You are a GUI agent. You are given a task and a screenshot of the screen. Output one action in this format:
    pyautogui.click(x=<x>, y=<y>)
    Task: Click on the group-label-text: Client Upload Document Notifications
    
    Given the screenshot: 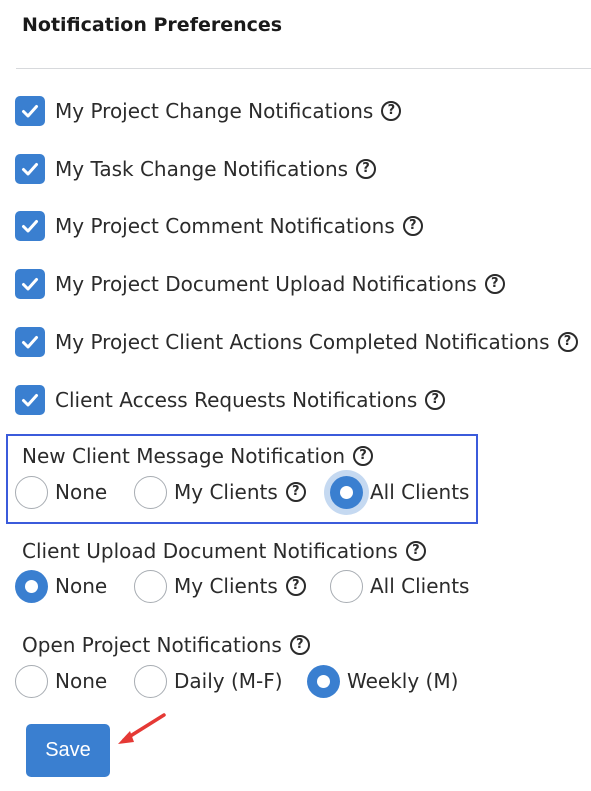 What is the action you would take?
    pyautogui.click(x=210, y=551)
    